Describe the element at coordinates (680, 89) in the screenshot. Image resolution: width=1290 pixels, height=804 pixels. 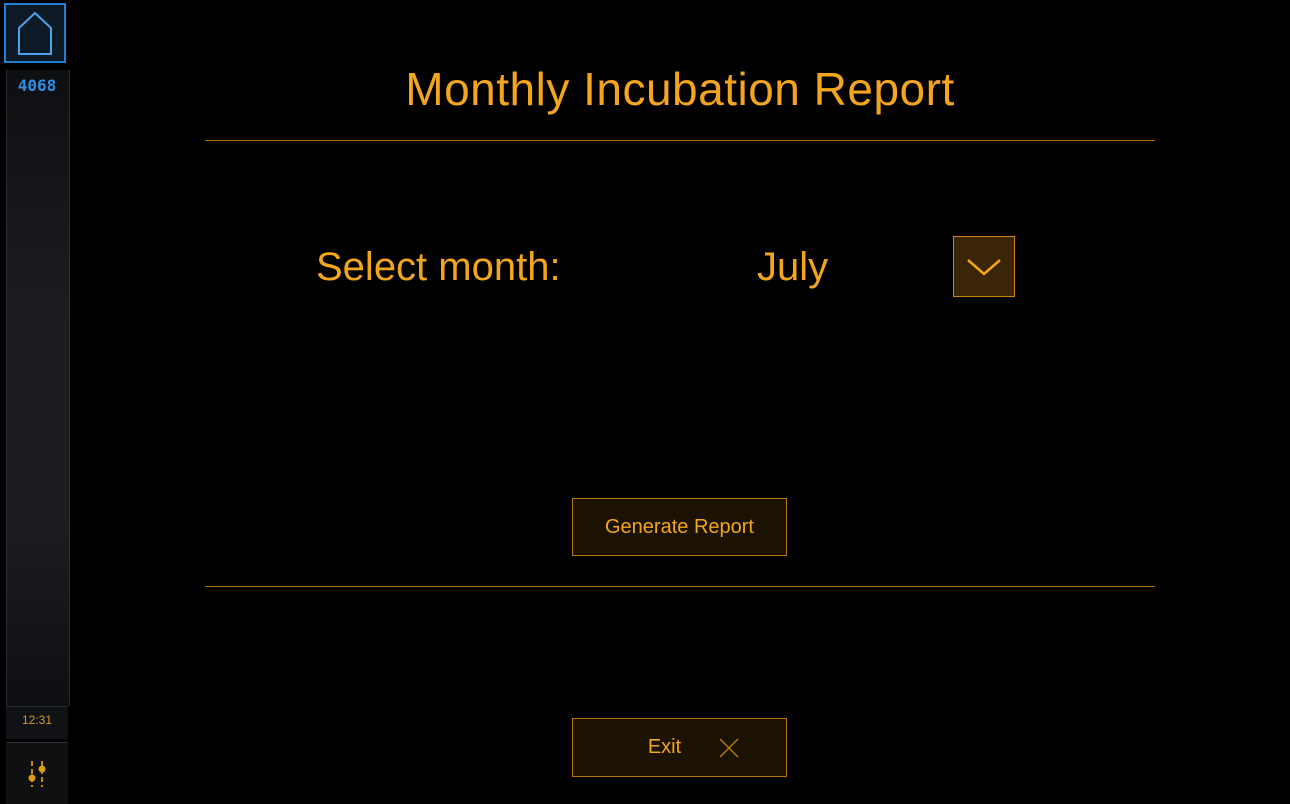
I see `page-title: Monthly Incubation Report` at that location.